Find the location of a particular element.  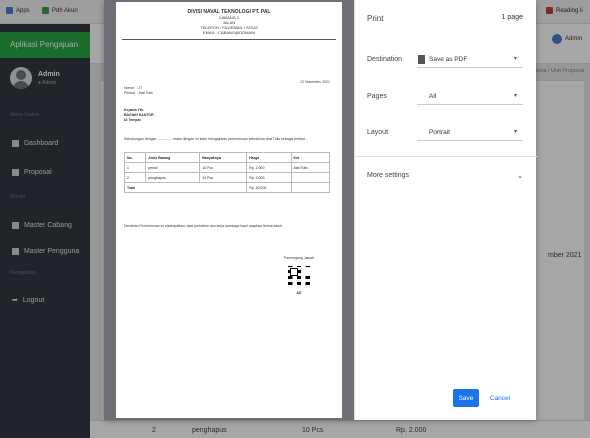

document-icon is located at coordinates (421, 59).